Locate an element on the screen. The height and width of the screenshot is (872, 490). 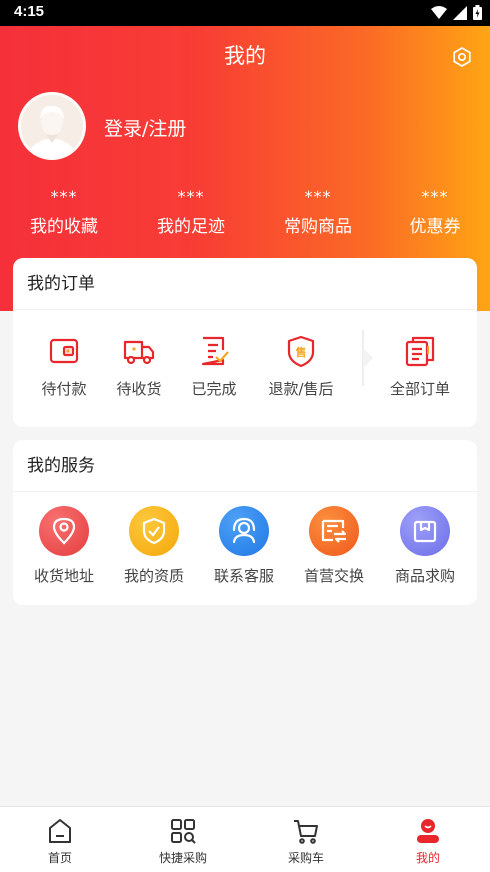
service-my-qualification: 我的资质 is located at coordinates (154, 546).